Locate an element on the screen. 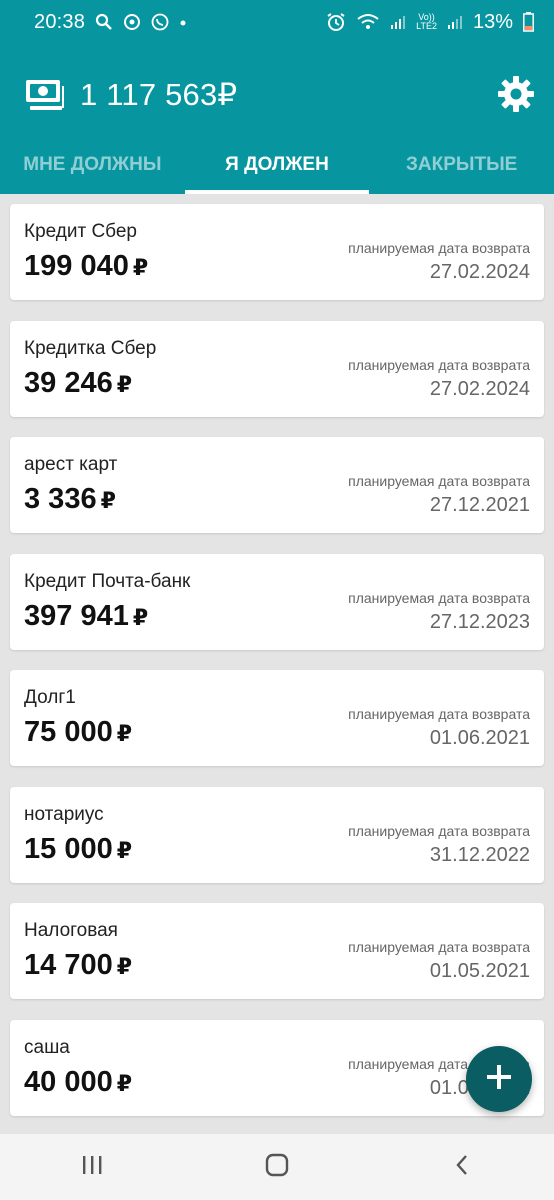 Image resolution: width=554 pixels, height=1200 pixels. debt-amount-value: 15 000 is located at coordinates (68, 848).